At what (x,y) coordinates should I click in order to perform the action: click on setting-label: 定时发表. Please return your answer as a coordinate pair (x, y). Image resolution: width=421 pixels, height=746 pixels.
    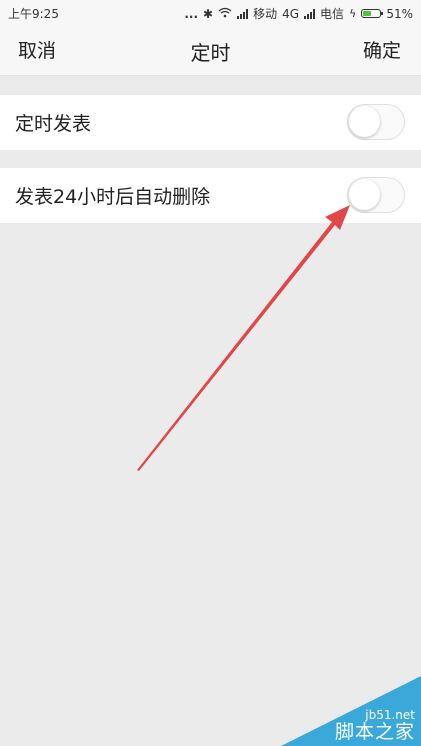
    Looking at the image, I should click on (53, 124).